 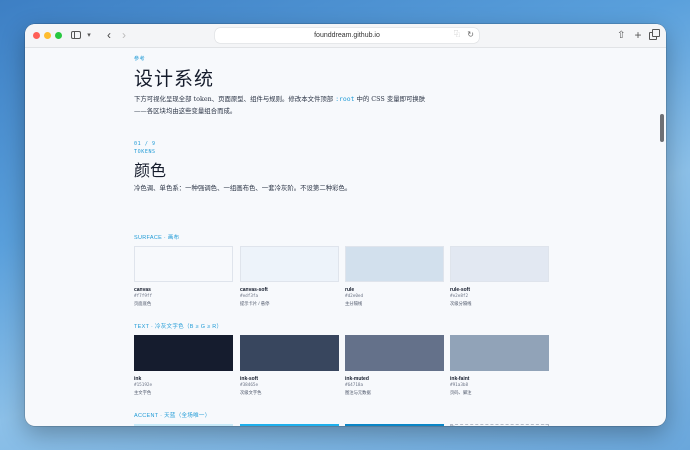 What do you see at coordinates (654, 35) in the screenshot?
I see `tab-overview-icon` at bounding box center [654, 35].